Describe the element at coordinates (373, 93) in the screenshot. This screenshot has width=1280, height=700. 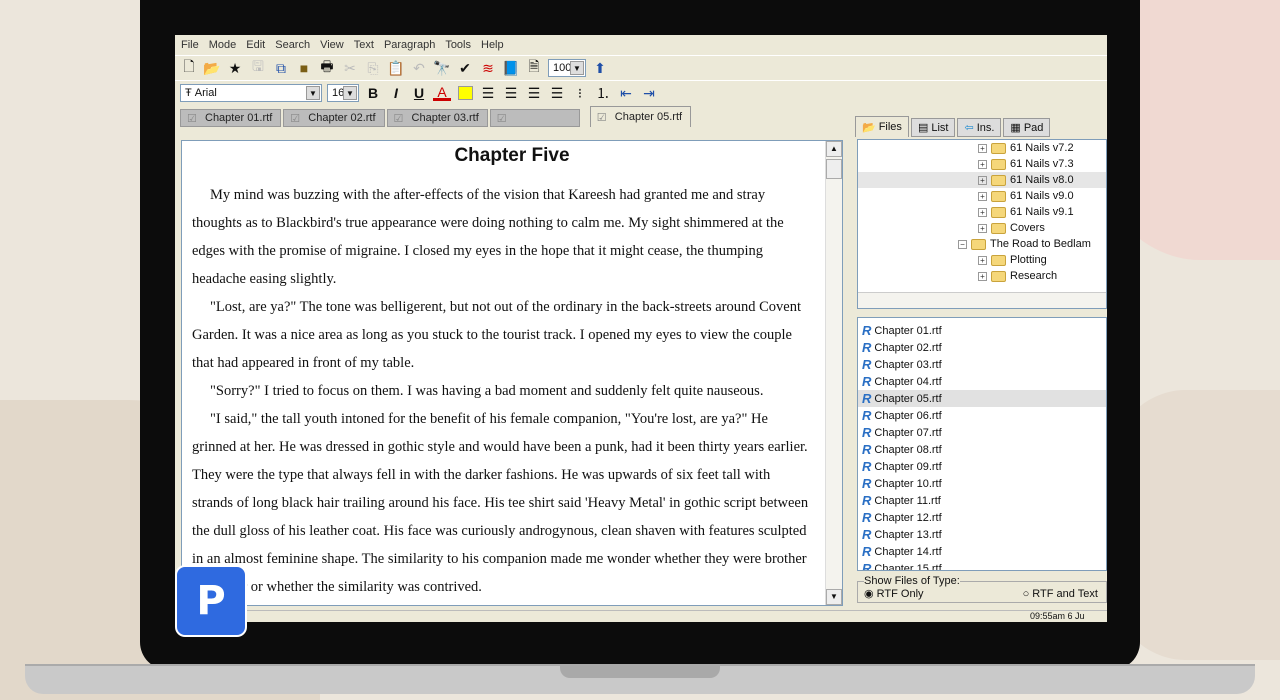
I see `bold-button: B` at that location.